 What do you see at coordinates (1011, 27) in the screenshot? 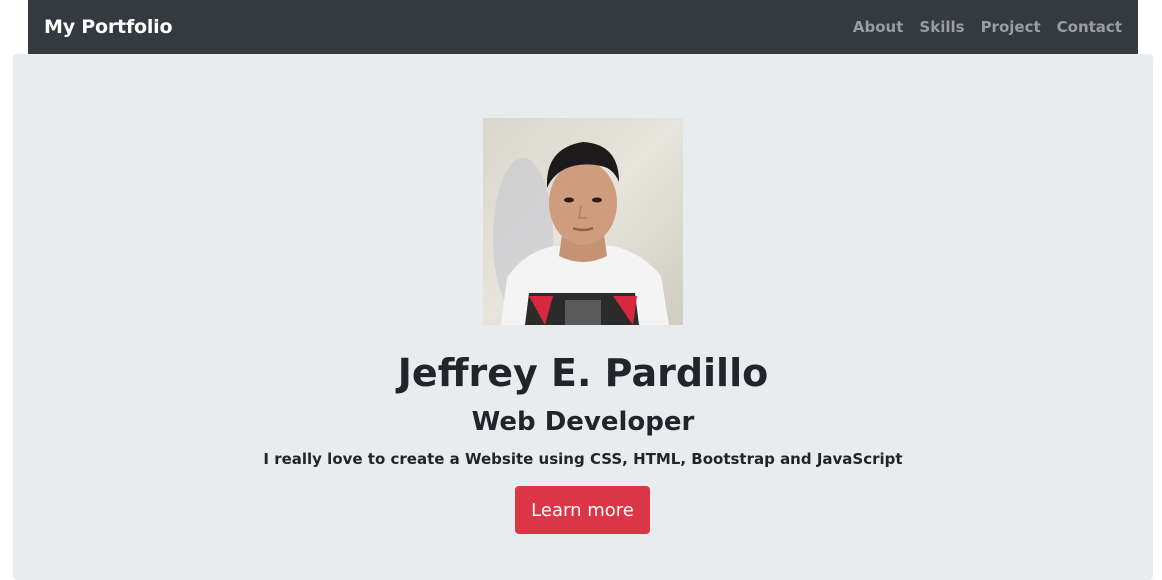
I see `nav-link-project: Project` at bounding box center [1011, 27].